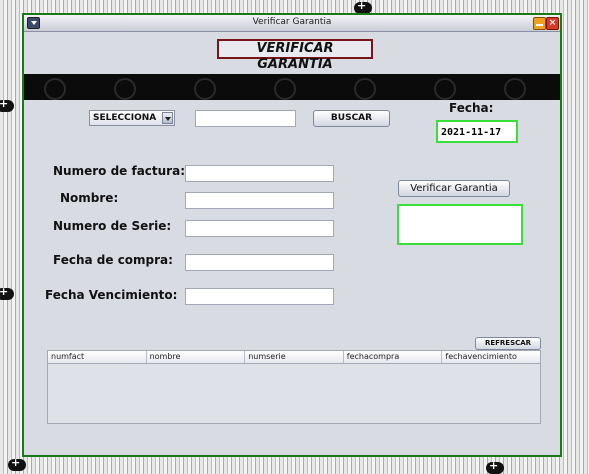 This screenshot has width=589, height=474. I want to click on verify-result-box, so click(460, 224).